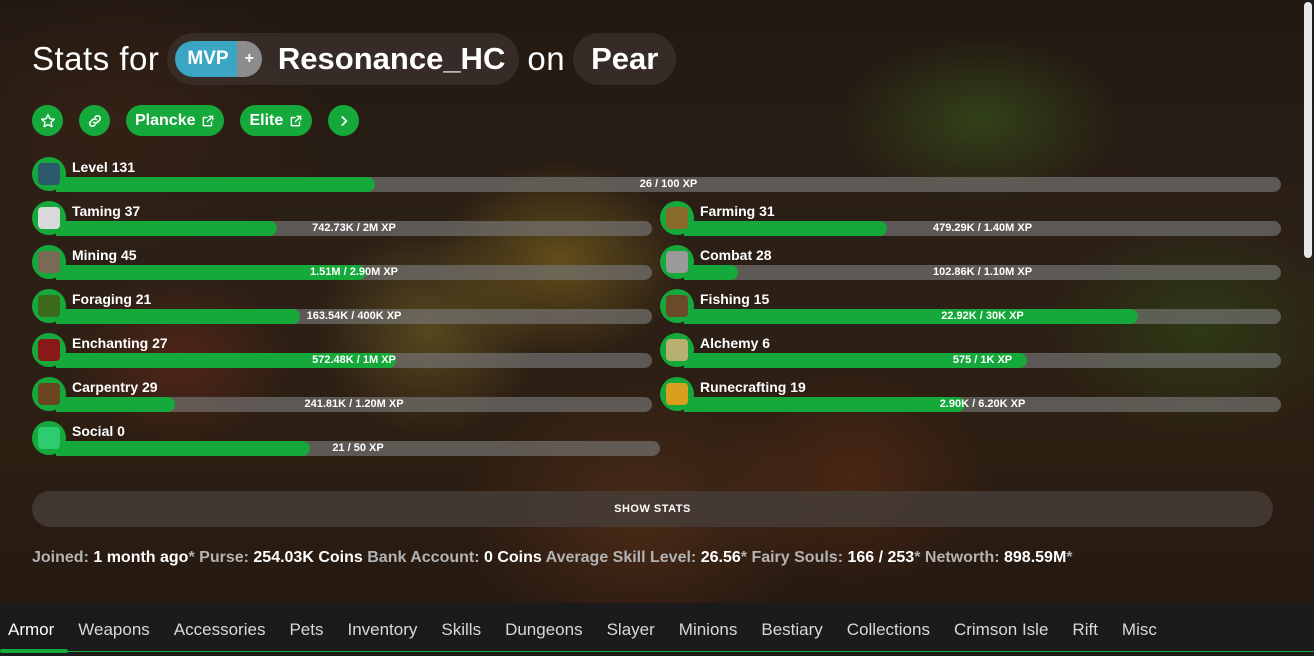 The image size is (1314, 656). What do you see at coordinates (546, 58) in the screenshot?
I see `title-on: on` at bounding box center [546, 58].